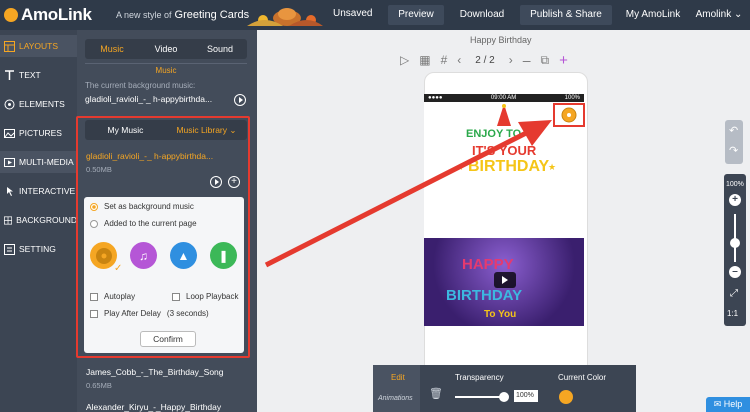 The height and width of the screenshot is (412, 750). I want to click on nav-label: INTERACTIVE, so click(47, 191).